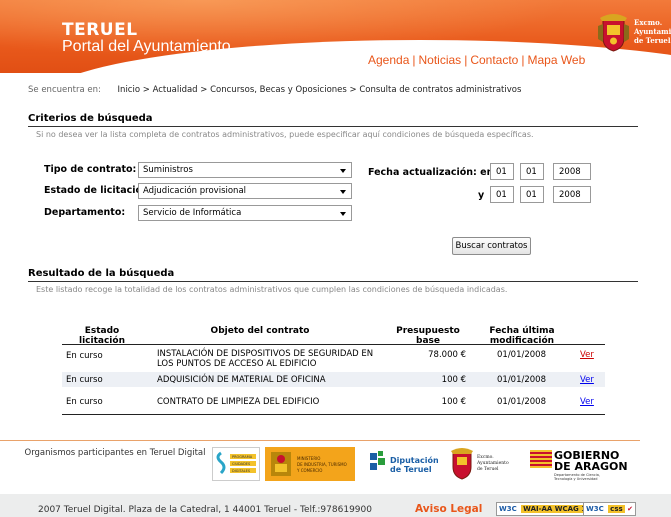 This screenshot has width=671, height=517. What do you see at coordinates (538, 509) in the screenshot?
I see `wai-text: WAI-AA` at bounding box center [538, 509].